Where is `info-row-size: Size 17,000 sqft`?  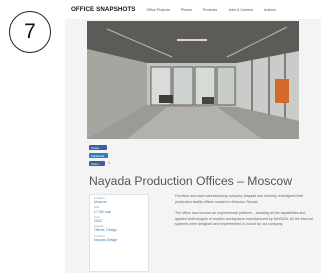 info-row-size: Size 17,000 sqft is located at coordinates (119, 210).